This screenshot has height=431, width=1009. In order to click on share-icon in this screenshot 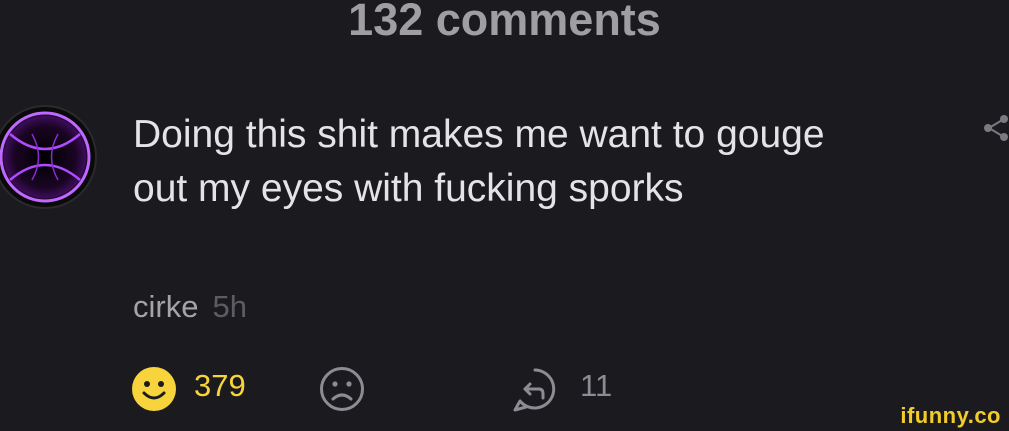, I will do `click(994, 128)`.